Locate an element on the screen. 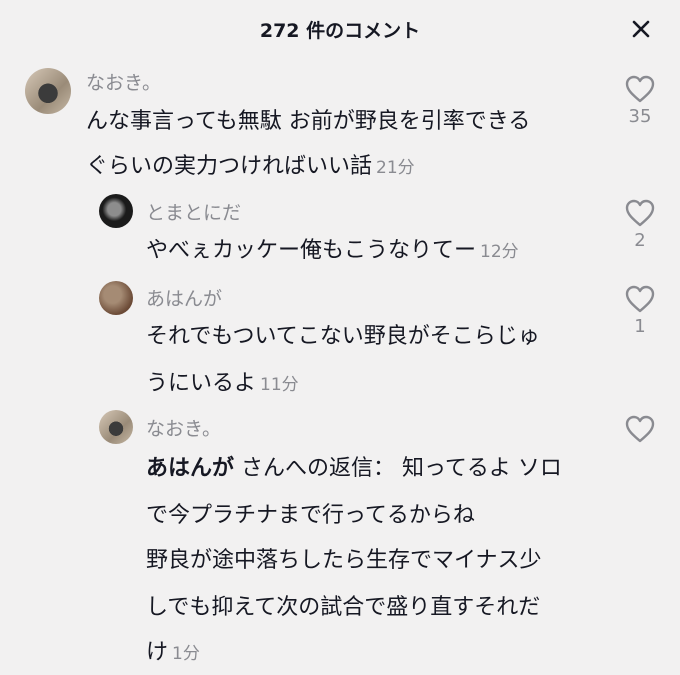  close-button is located at coordinates (641, 29).